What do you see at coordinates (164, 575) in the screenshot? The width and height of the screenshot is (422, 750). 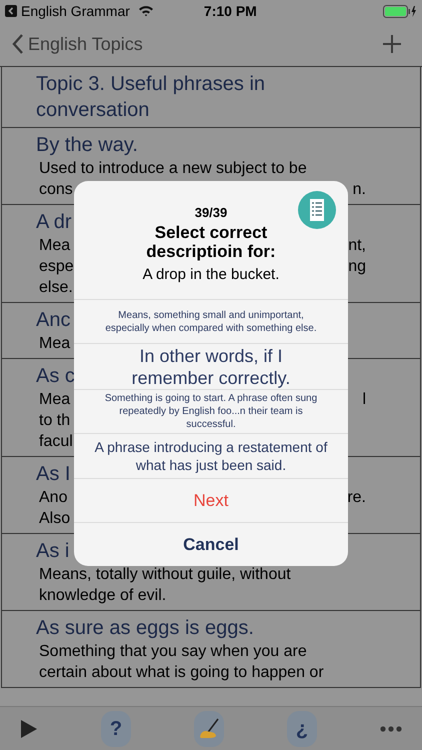 I see `row-text: Means, totally without guile, without` at bounding box center [164, 575].